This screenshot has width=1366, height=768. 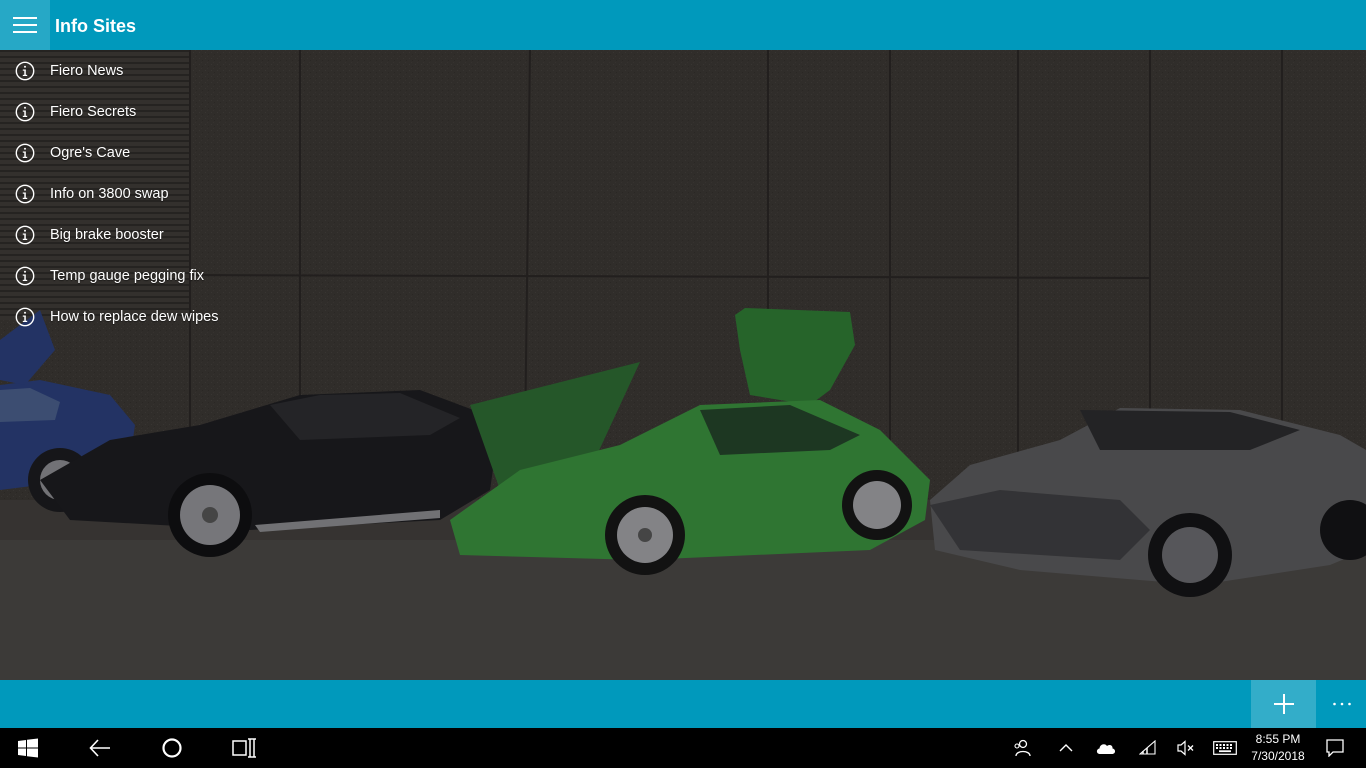 I want to click on start-button, so click(x=28, y=748).